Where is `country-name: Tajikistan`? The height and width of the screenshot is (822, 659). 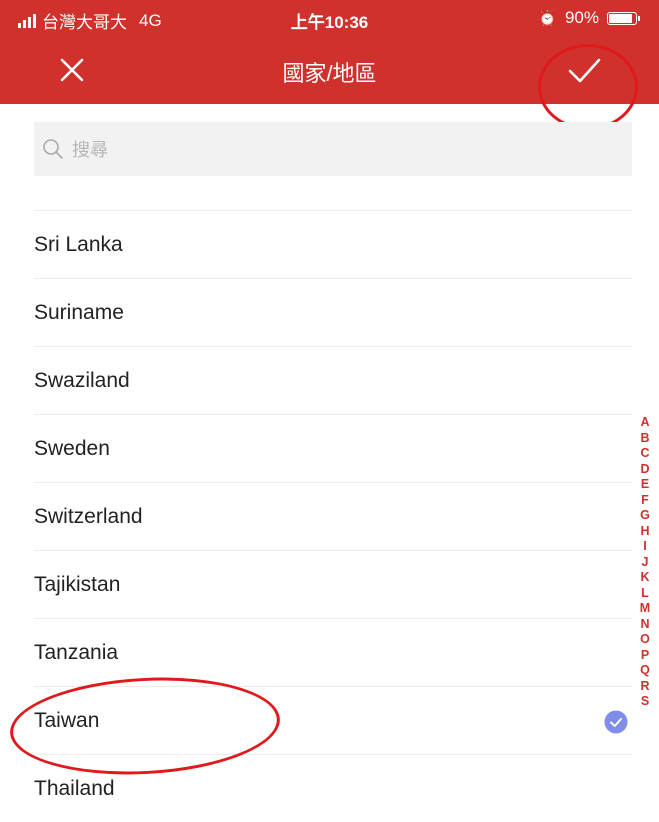 country-name: Tajikistan is located at coordinates (77, 584).